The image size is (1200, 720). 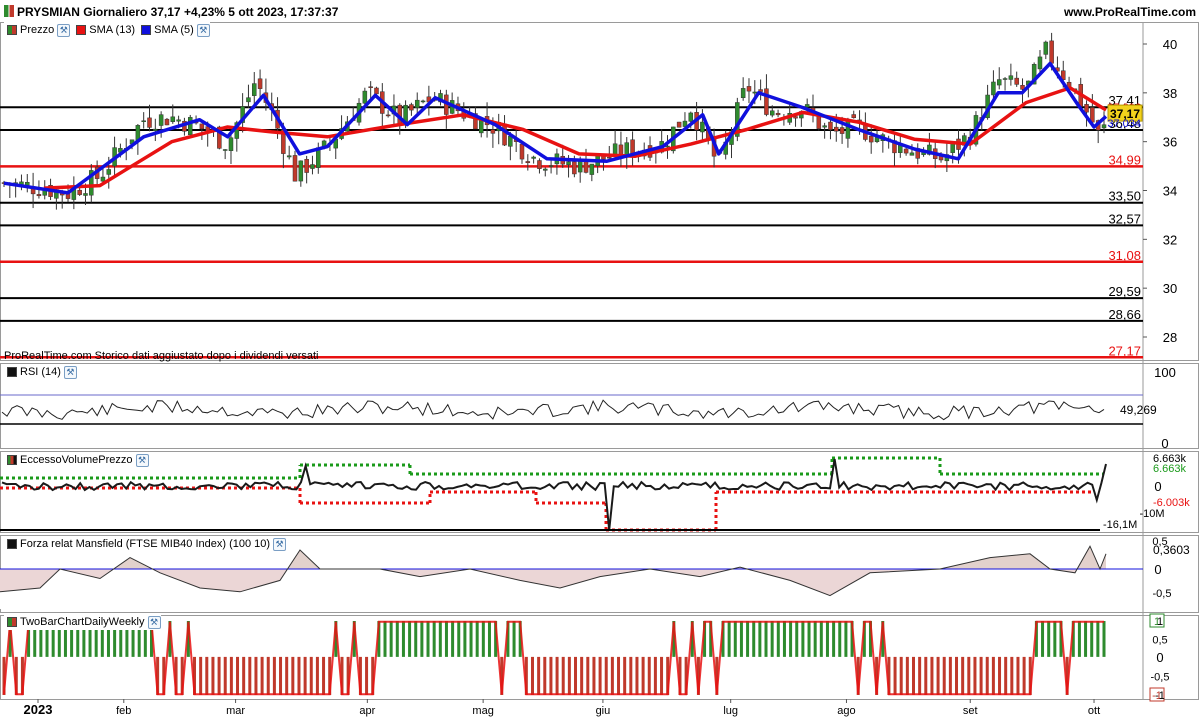 I want to click on x-tick-label: feb, so click(x=123, y=711).